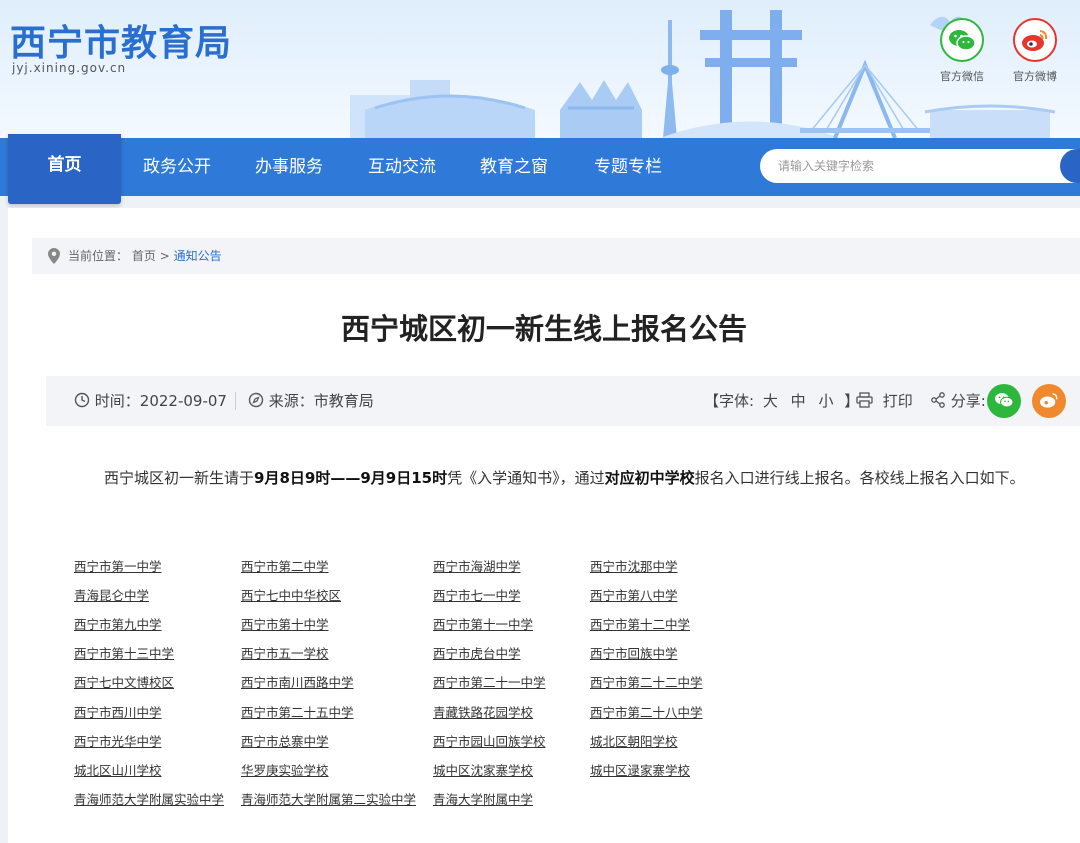  Describe the element at coordinates (285, 769) in the screenshot. I see `school-link: 华罗庚实验学校` at that location.